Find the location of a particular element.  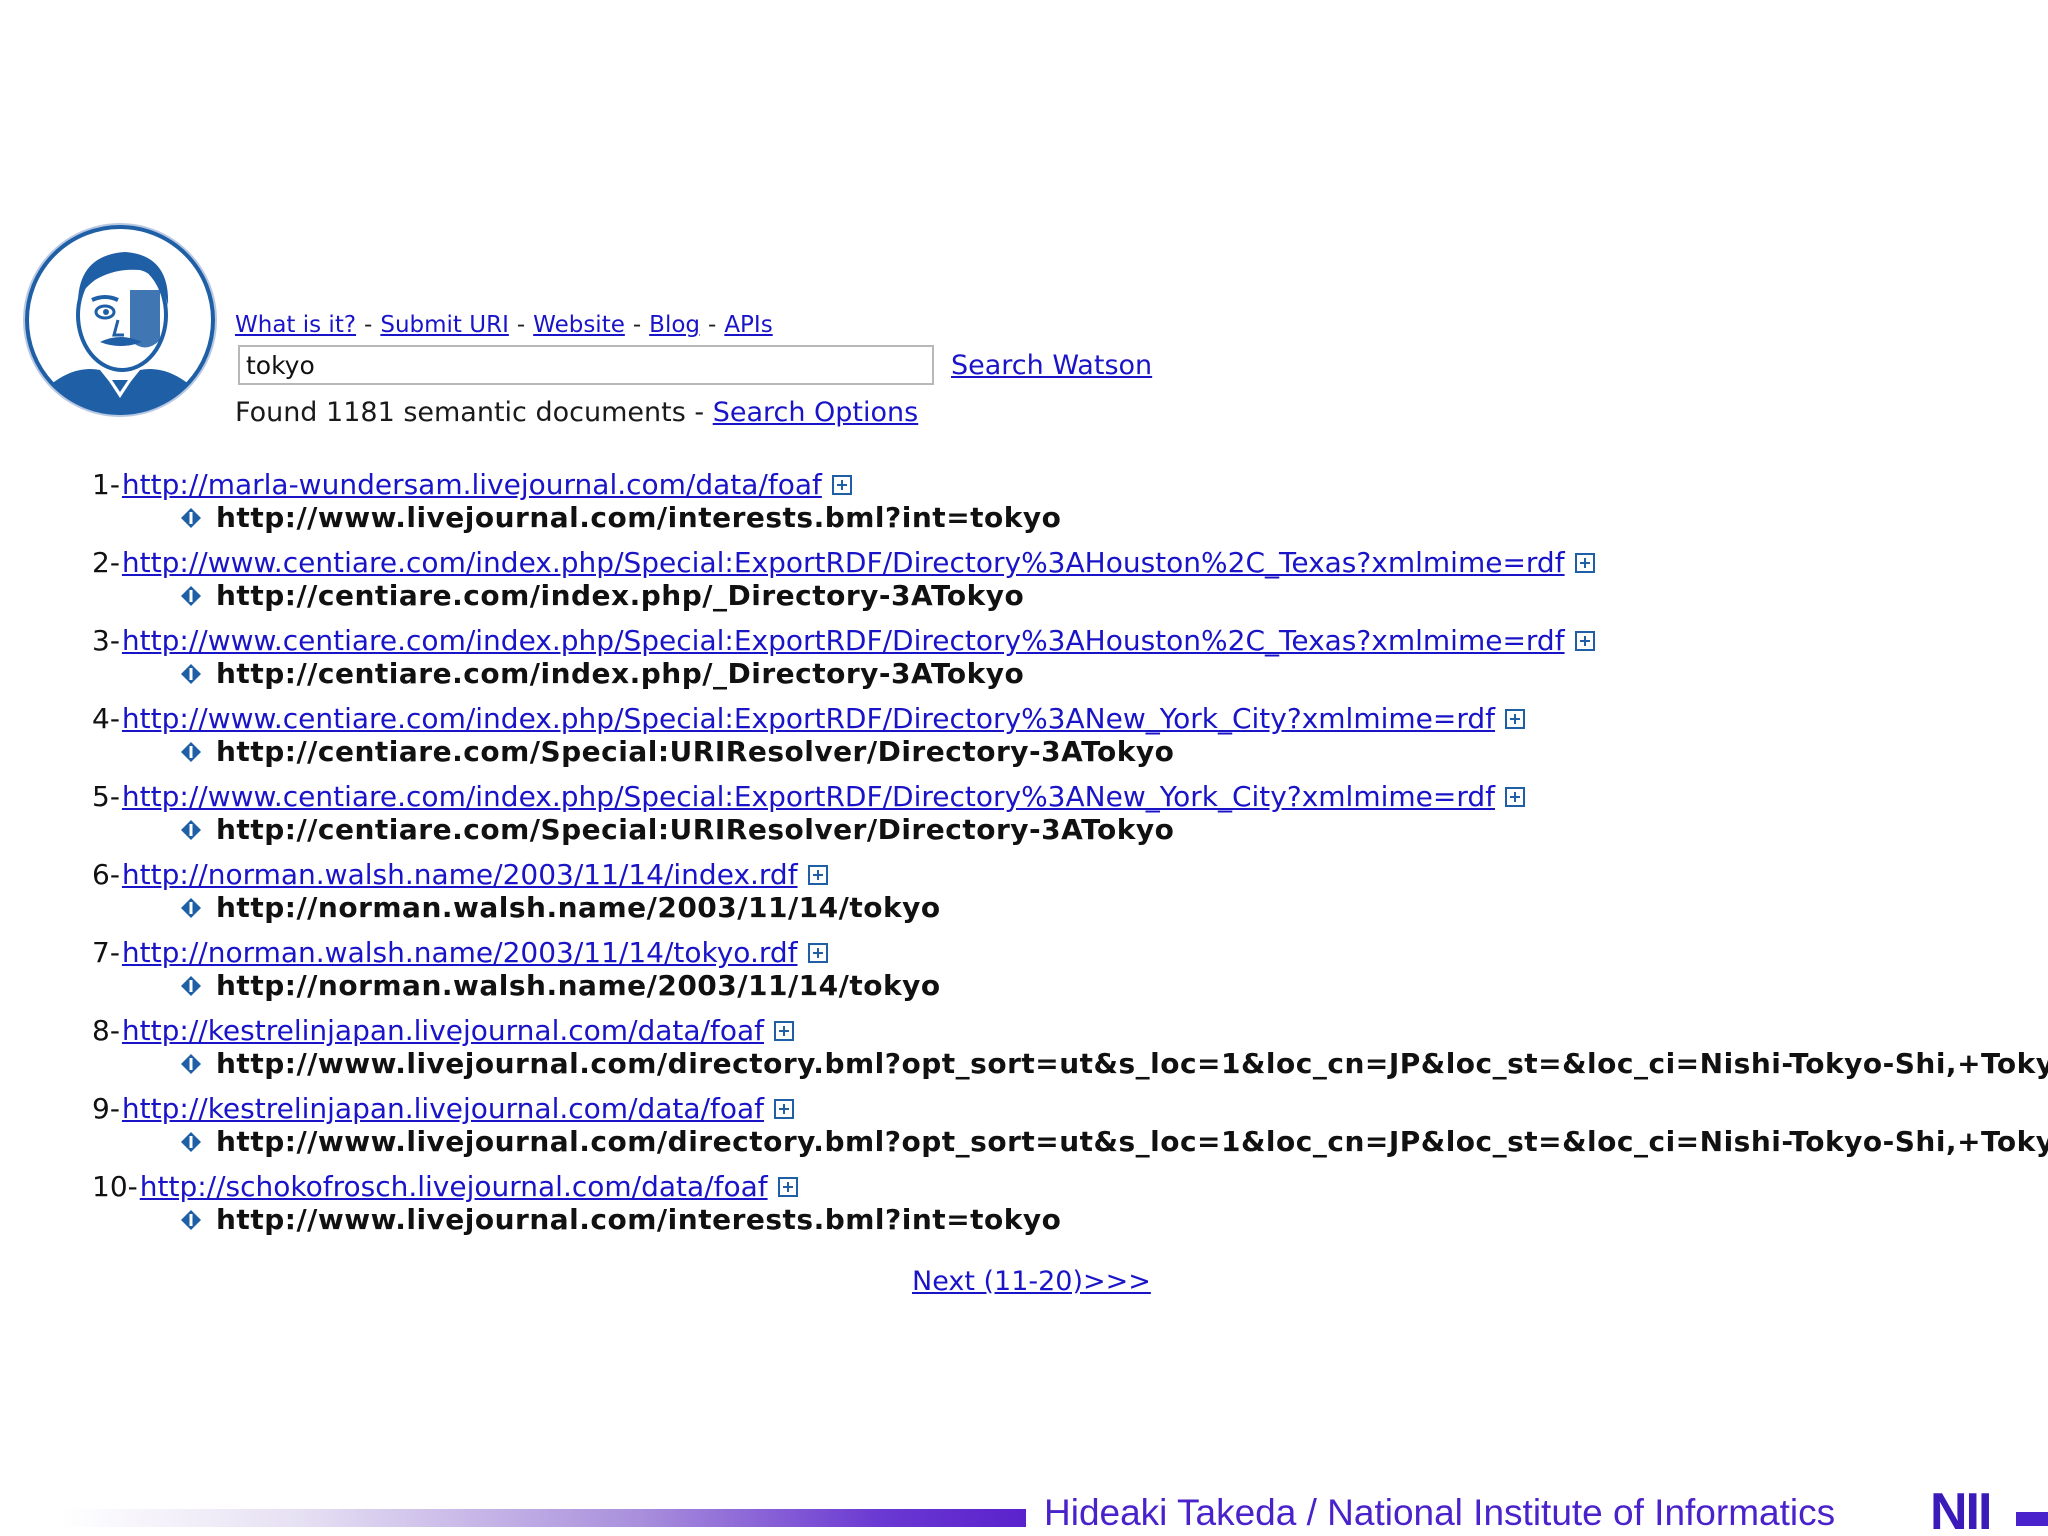

result-number: 10- is located at coordinates (115, 1186).